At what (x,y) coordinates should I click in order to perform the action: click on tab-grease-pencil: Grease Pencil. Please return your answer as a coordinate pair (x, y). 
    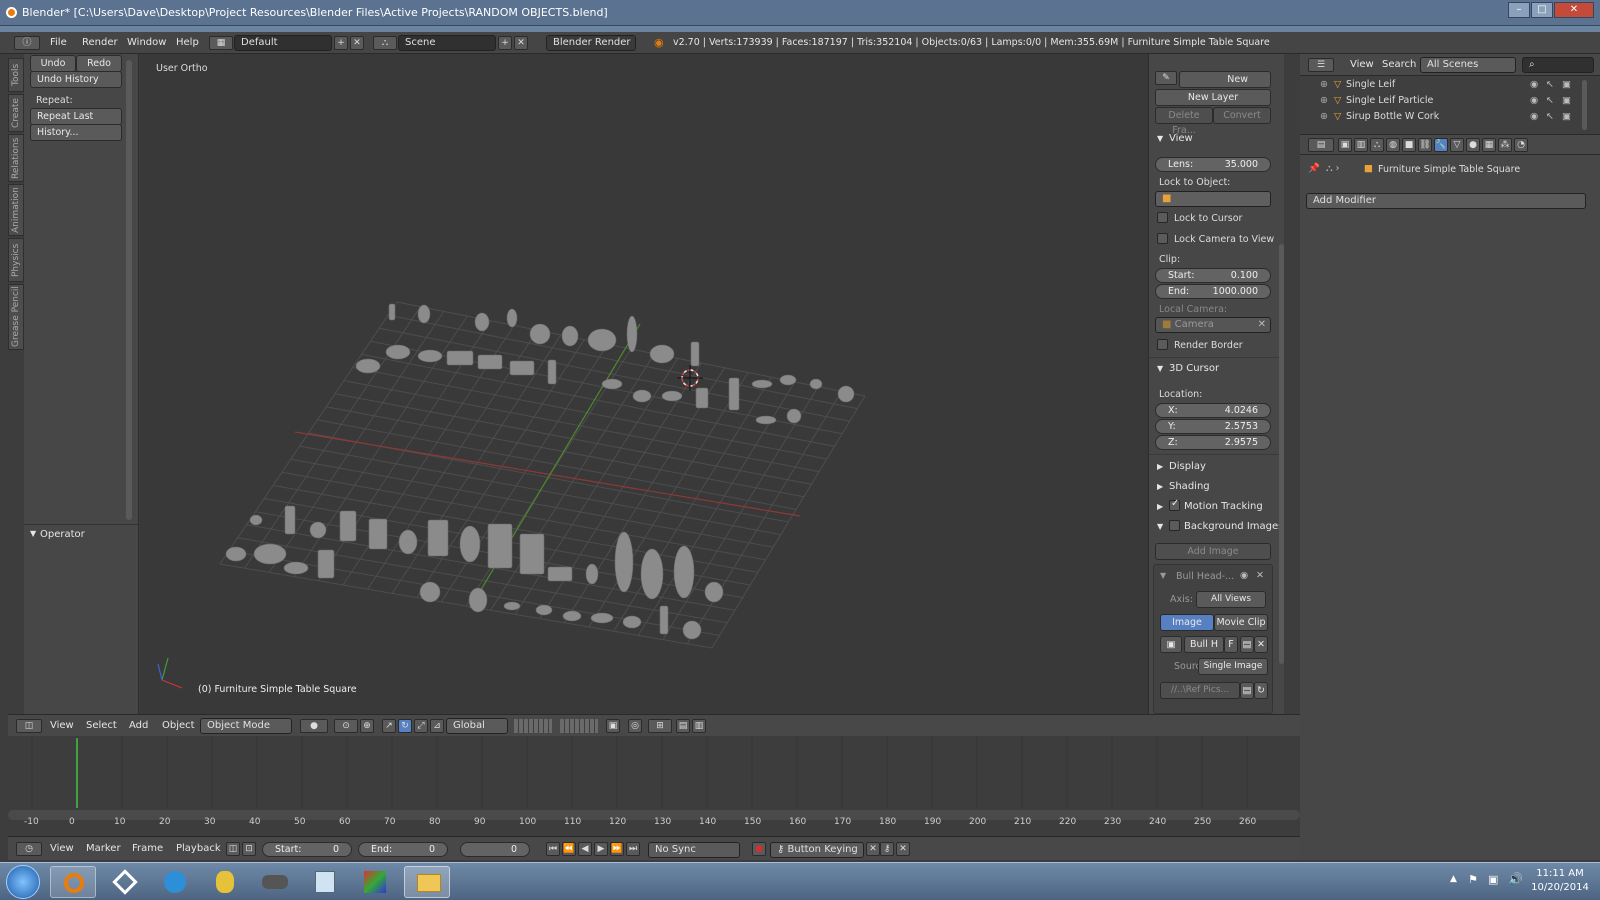
    Looking at the image, I should click on (16, 317).